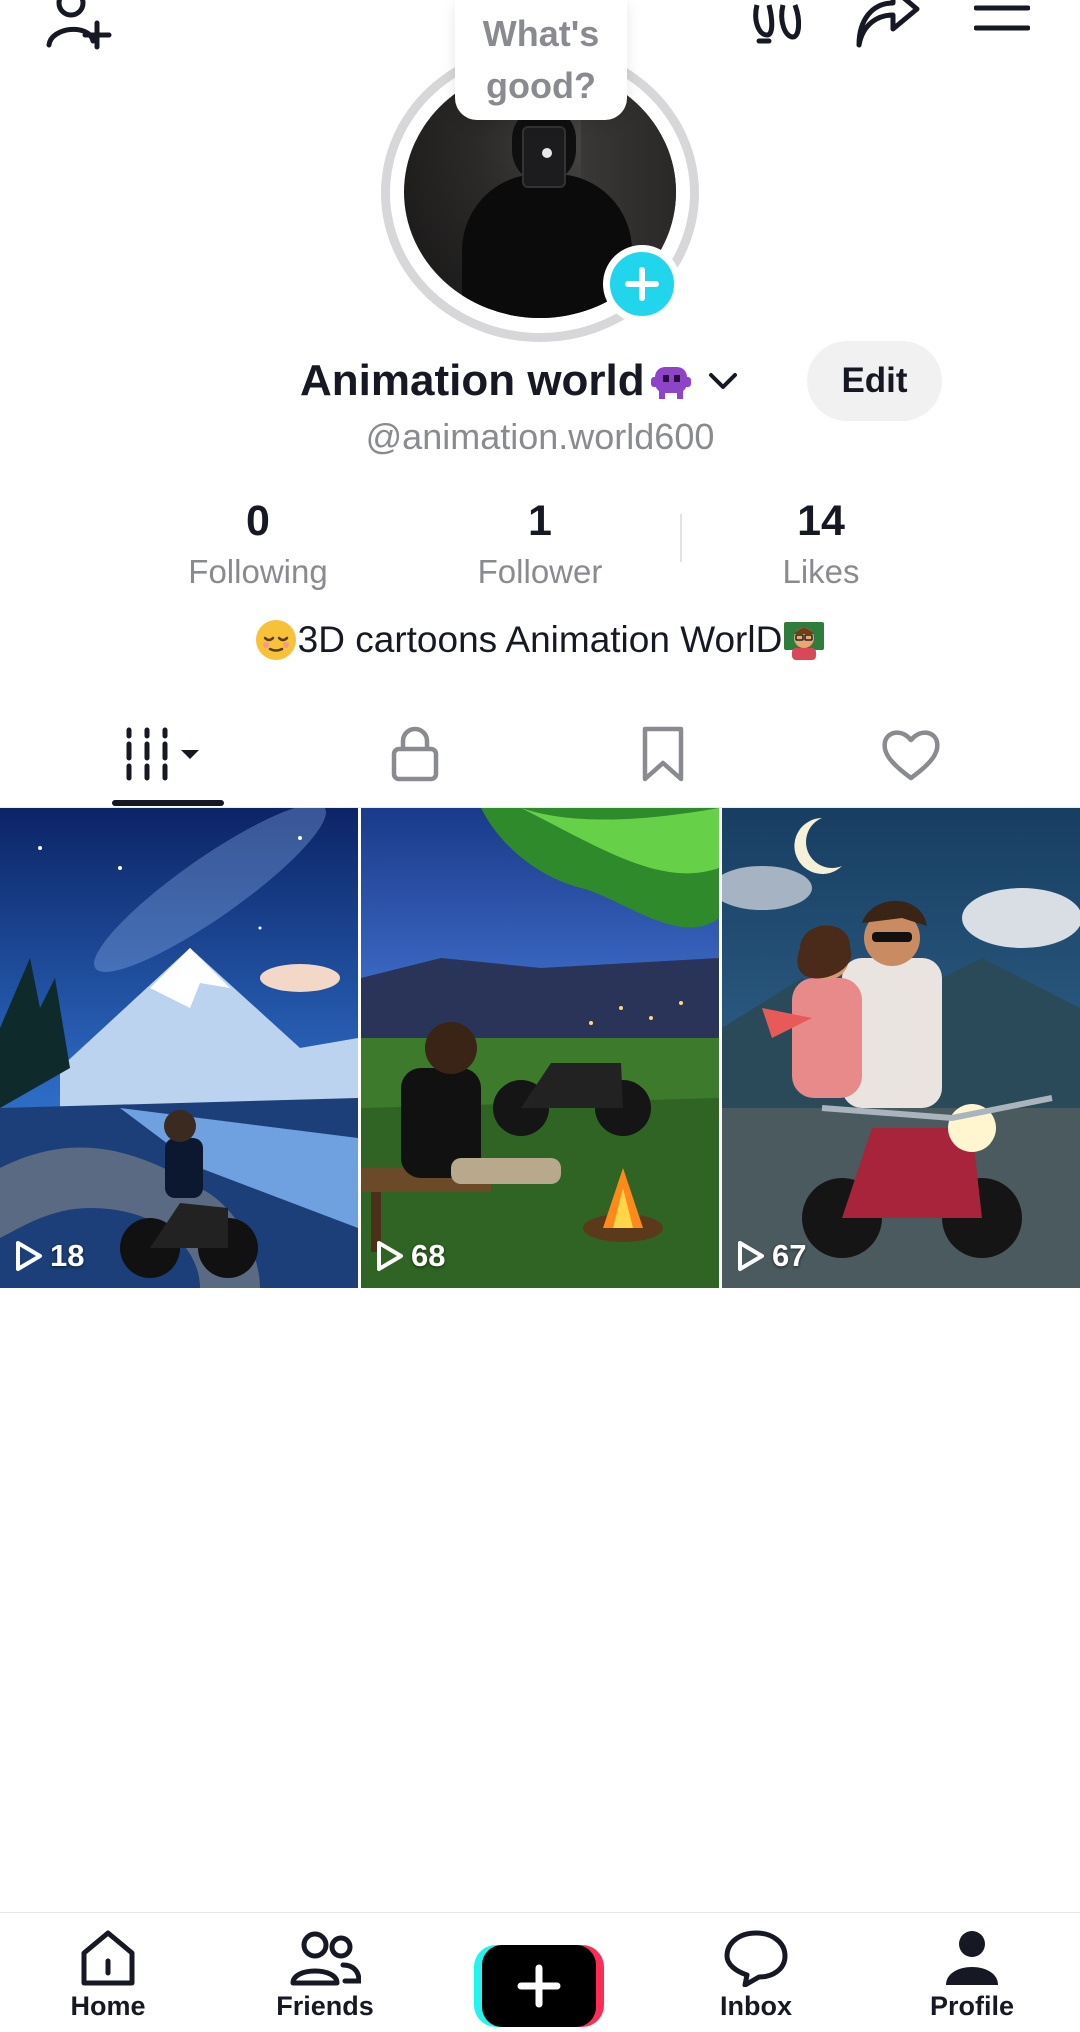  I want to click on video-thumbnail: 18, so click(179, 1048).